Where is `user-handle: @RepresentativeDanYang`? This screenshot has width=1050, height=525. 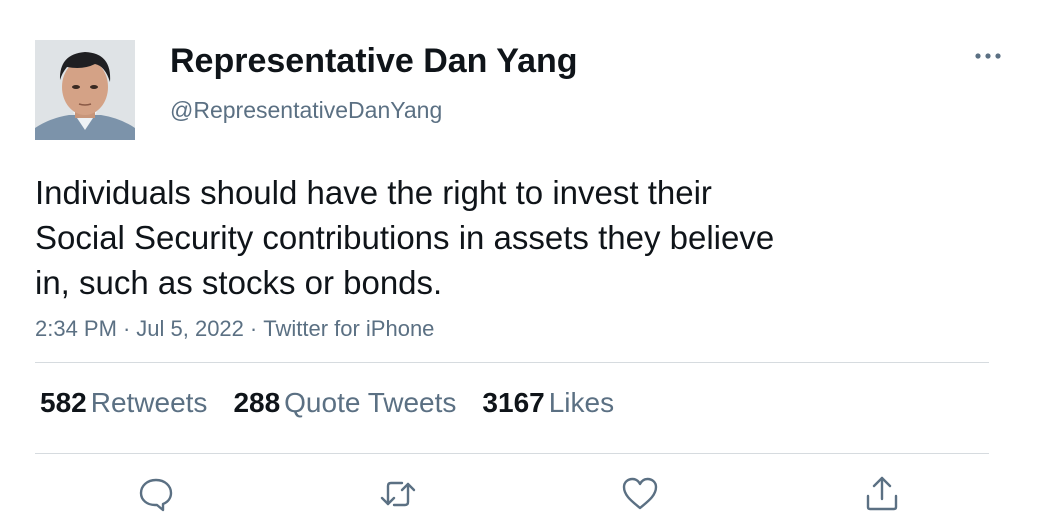
user-handle: @RepresentativeDanYang is located at coordinates (306, 110).